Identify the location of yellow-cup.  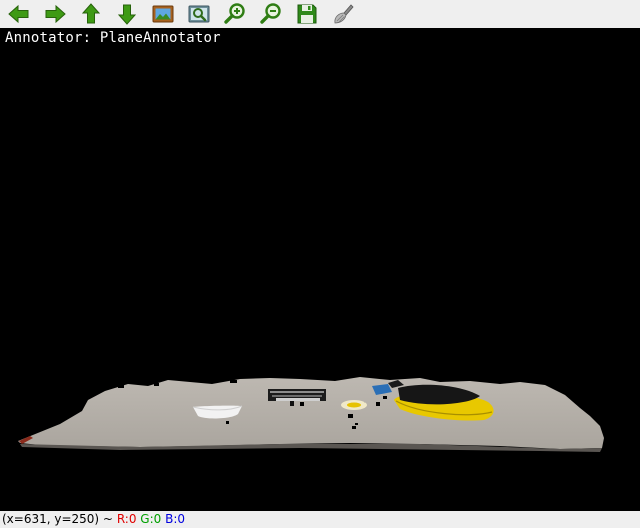
(354, 405).